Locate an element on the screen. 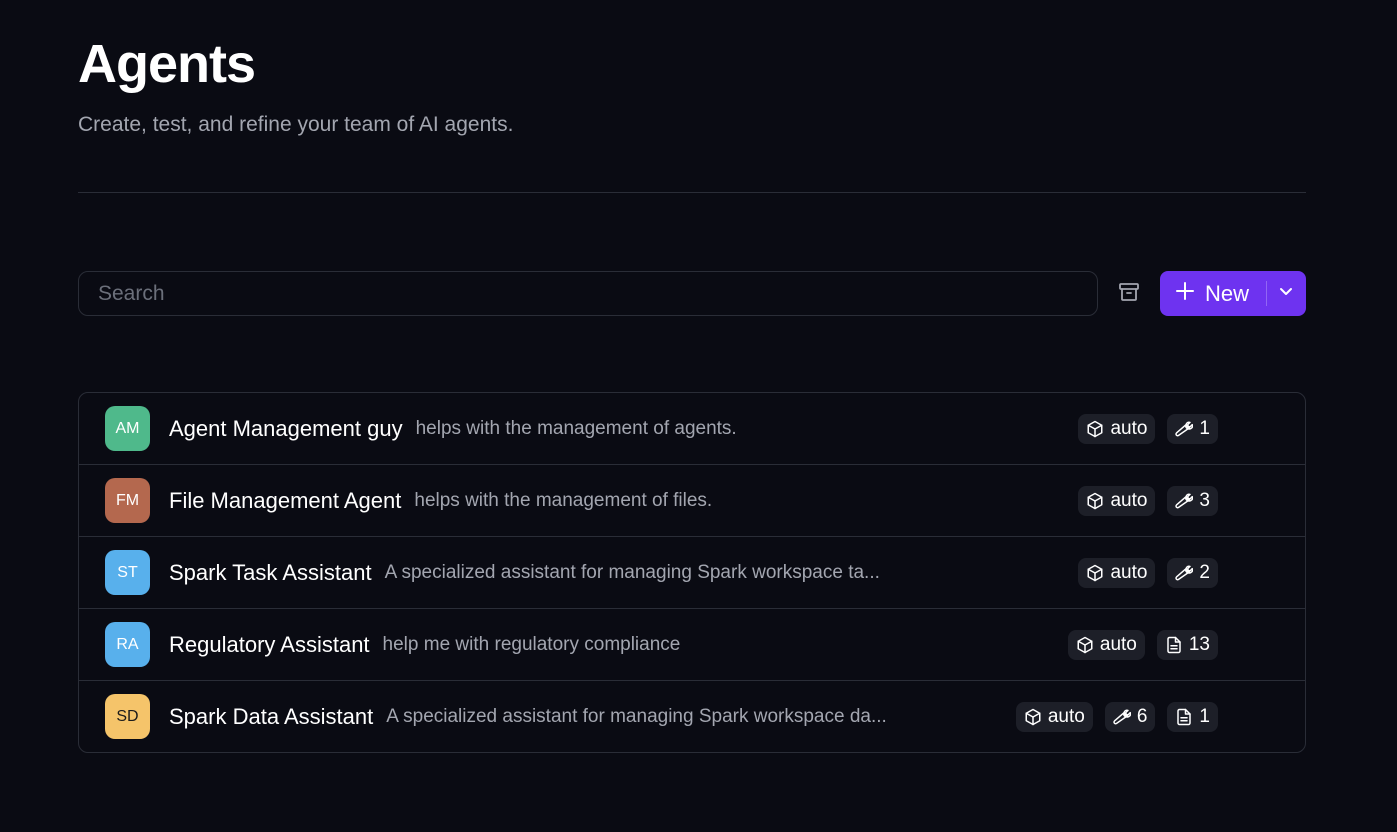 This screenshot has height=832, width=1397. agent-name: Spark Data Assistant is located at coordinates (271, 716).